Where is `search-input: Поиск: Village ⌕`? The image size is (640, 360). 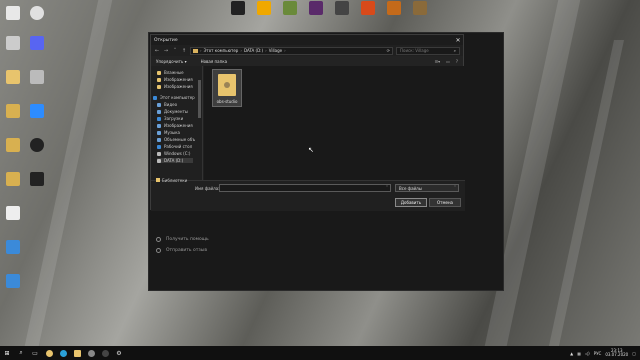 search-input: Поиск: Village ⌕ is located at coordinates (428, 50).